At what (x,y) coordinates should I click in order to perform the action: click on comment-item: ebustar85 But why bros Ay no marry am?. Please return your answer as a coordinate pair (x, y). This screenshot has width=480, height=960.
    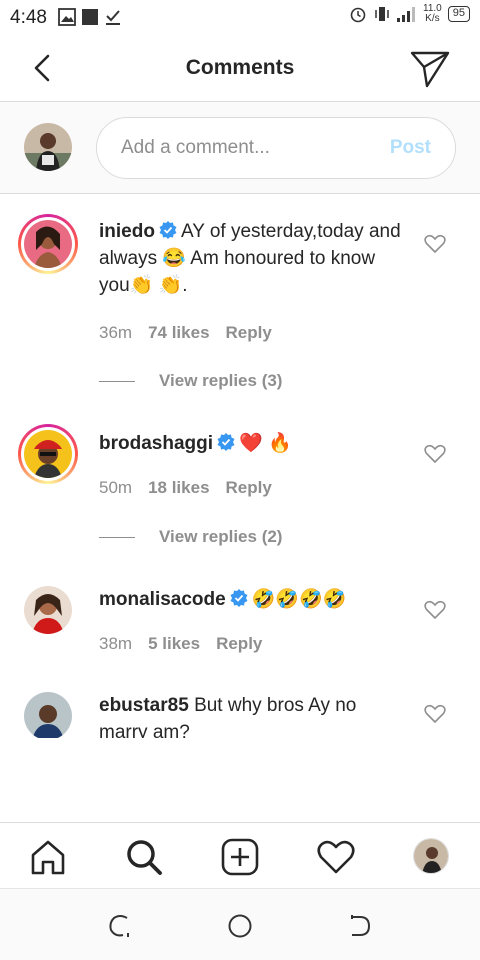
    Looking at the image, I should click on (240, 713).